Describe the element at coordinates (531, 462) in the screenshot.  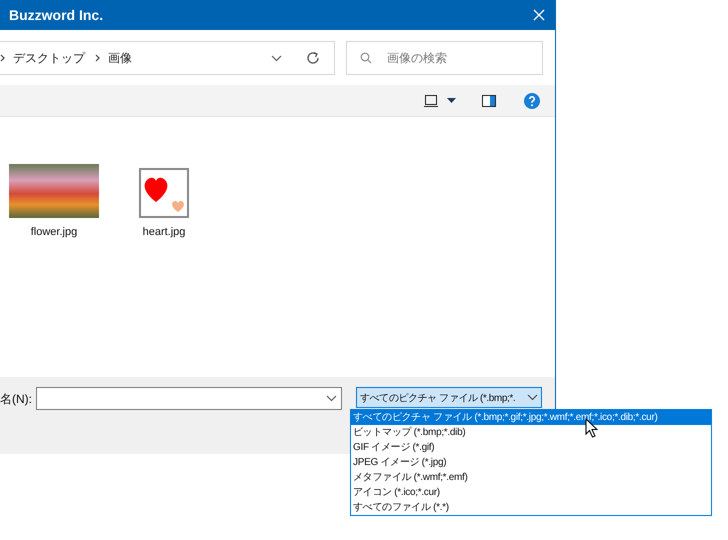
I see `file-type-option: JPEG イメージ (*.jpg)` at that location.